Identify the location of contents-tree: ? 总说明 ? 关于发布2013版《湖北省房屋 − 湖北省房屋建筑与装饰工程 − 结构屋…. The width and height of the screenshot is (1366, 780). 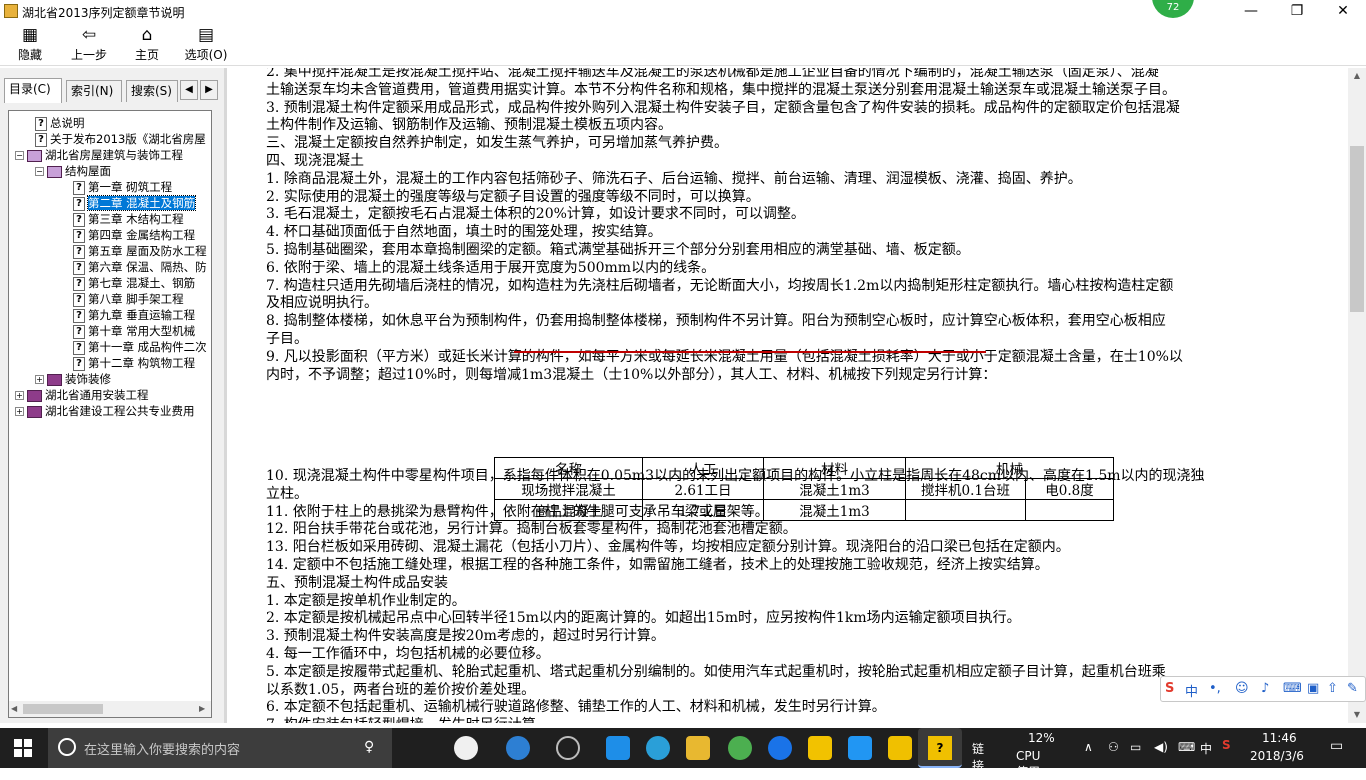
(110, 414).